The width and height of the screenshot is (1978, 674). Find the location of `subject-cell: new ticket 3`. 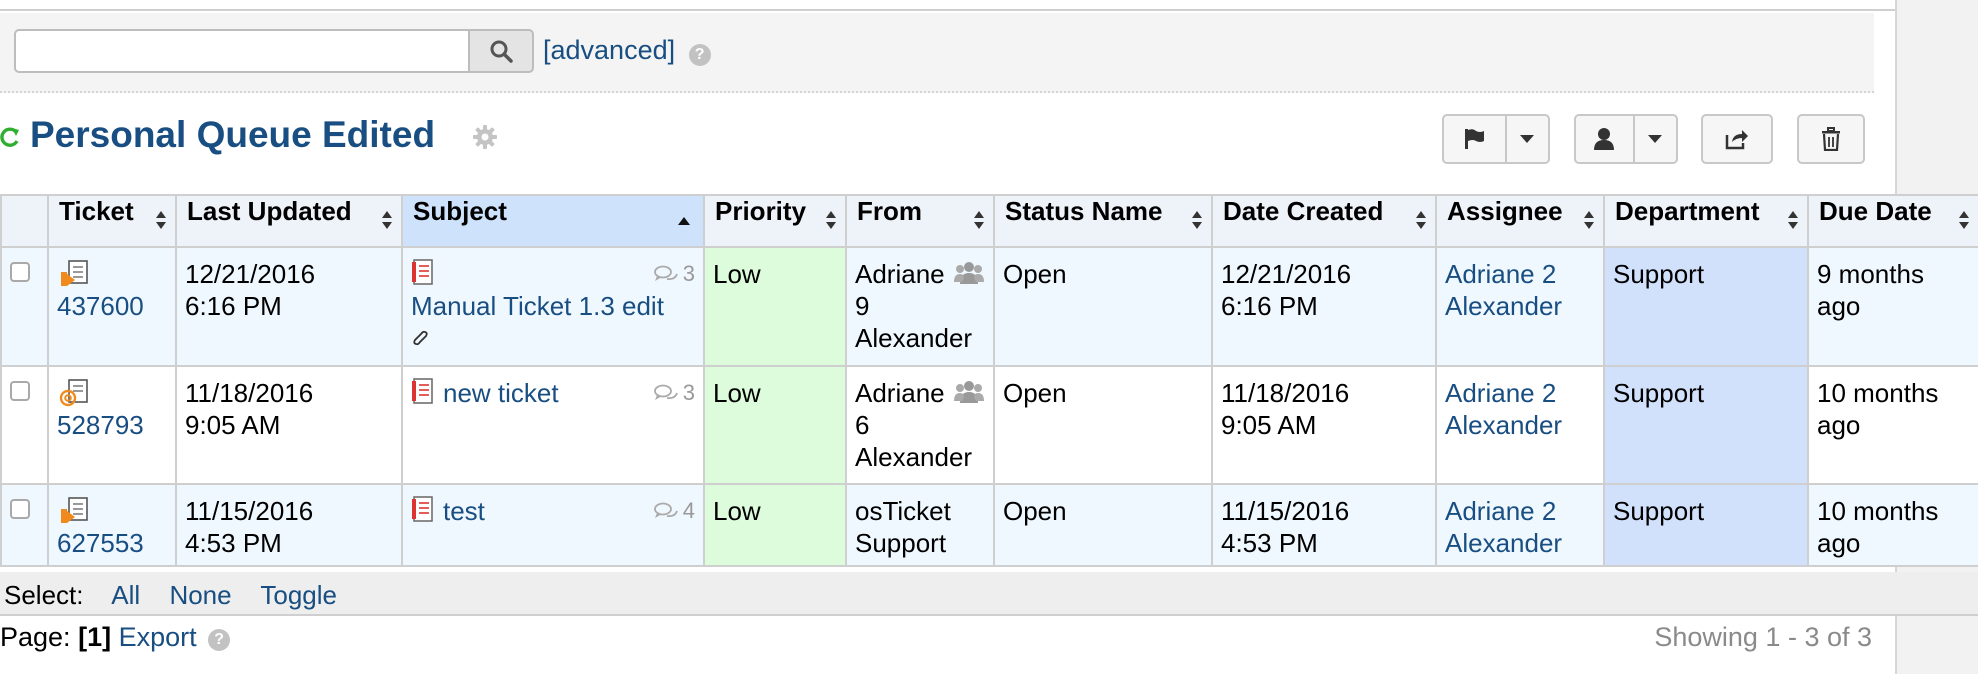

subject-cell: new ticket 3 is located at coordinates (553, 425).